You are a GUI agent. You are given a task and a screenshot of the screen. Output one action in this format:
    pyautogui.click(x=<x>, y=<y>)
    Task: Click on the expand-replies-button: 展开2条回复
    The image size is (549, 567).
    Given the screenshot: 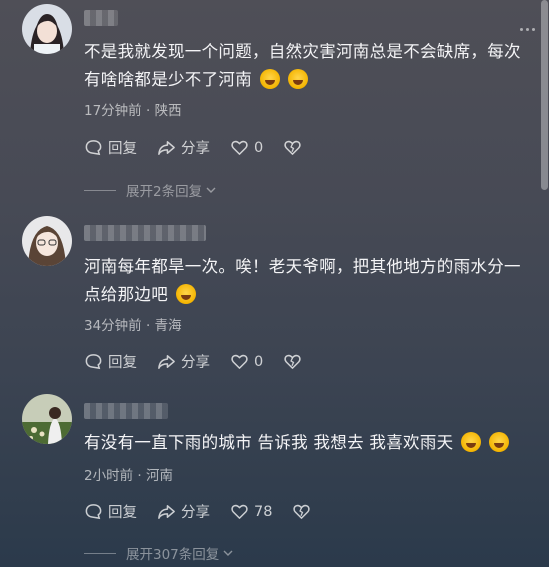 What is the action you would take?
    pyautogui.click(x=150, y=190)
    